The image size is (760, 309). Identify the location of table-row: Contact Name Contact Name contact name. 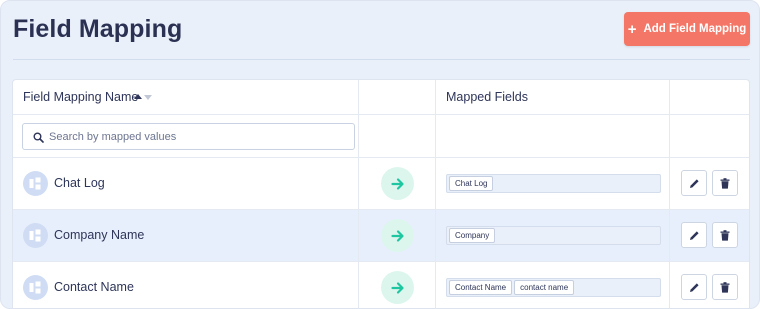
(381, 285).